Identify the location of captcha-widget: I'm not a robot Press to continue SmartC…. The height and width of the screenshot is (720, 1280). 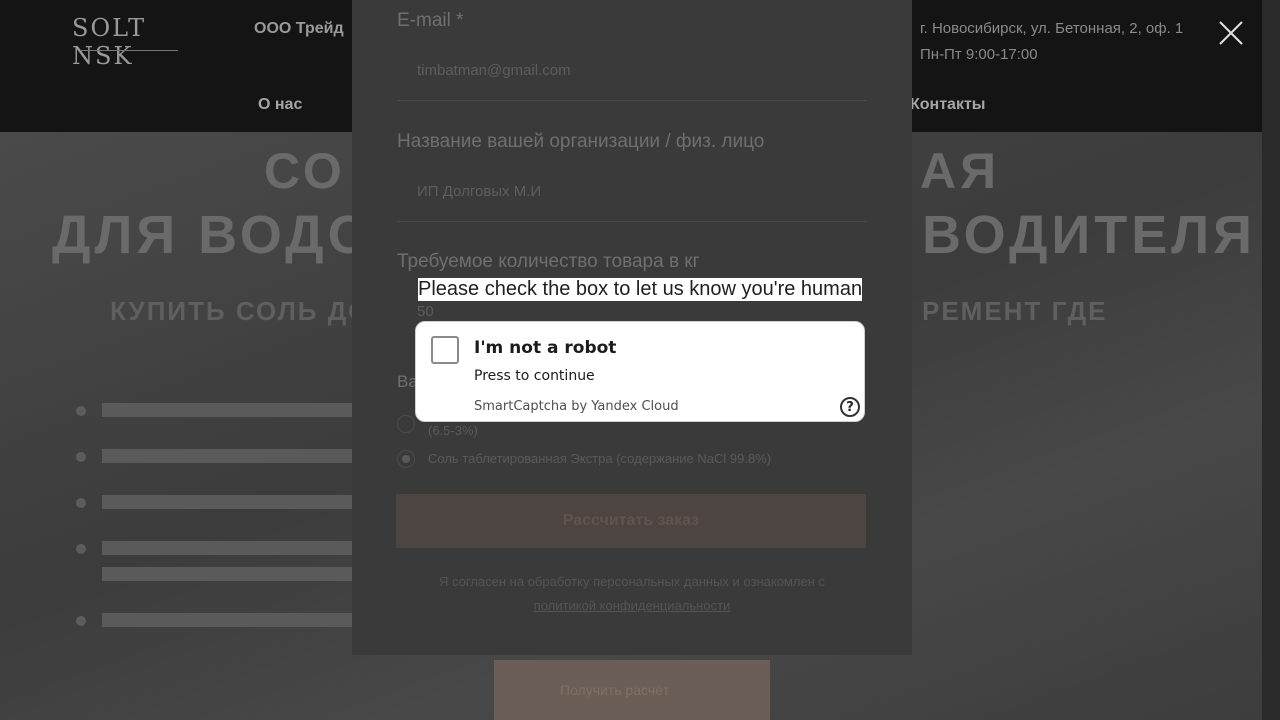
(640, 371).